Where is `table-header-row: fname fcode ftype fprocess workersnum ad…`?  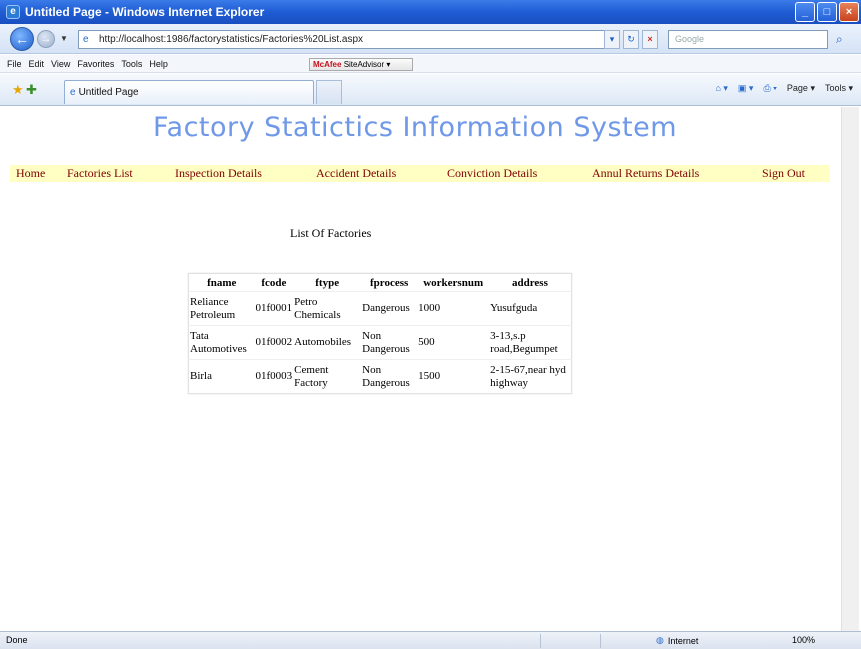 table-header-row: fname fcode ftype fprocess workersnum ad… is located at coordinates (380, 283).